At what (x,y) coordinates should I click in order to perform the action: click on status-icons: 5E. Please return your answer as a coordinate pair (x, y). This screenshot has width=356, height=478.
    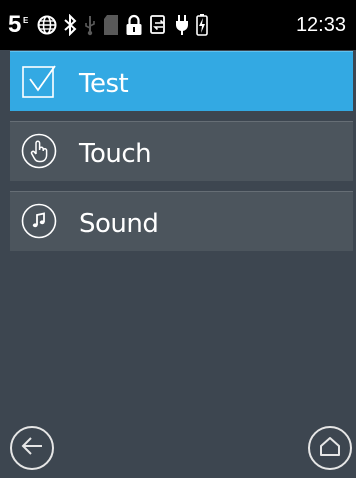
    Looking at the image, I should click on (111, 25).